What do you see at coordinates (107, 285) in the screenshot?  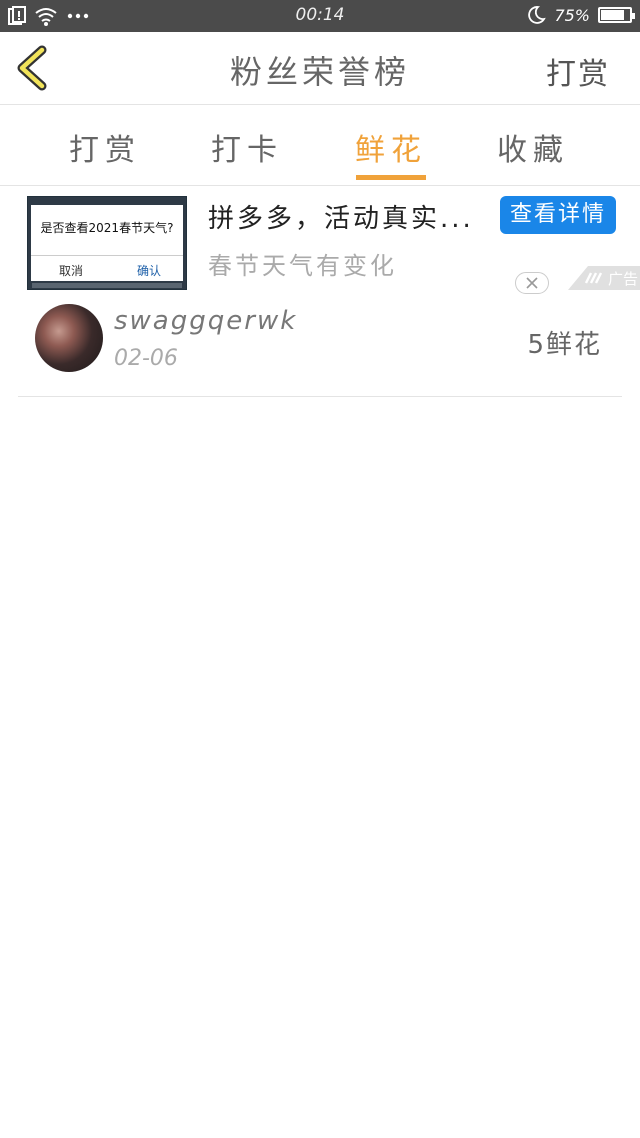 I see `ad-thumb-footer` at bounding box center [107, 285].